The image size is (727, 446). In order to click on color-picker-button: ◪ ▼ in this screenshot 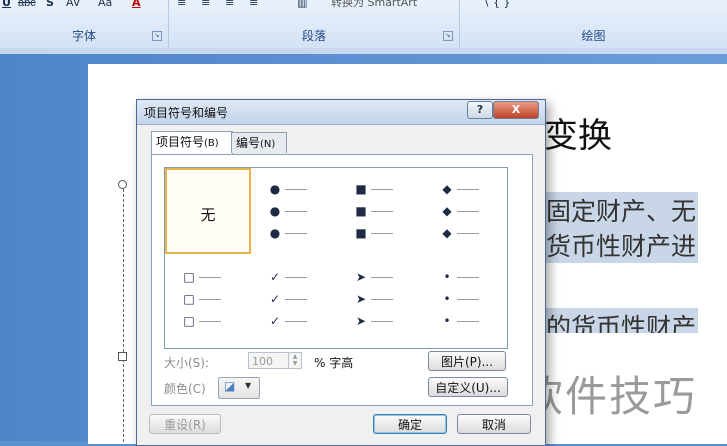, I will do `click(239, 388)`.